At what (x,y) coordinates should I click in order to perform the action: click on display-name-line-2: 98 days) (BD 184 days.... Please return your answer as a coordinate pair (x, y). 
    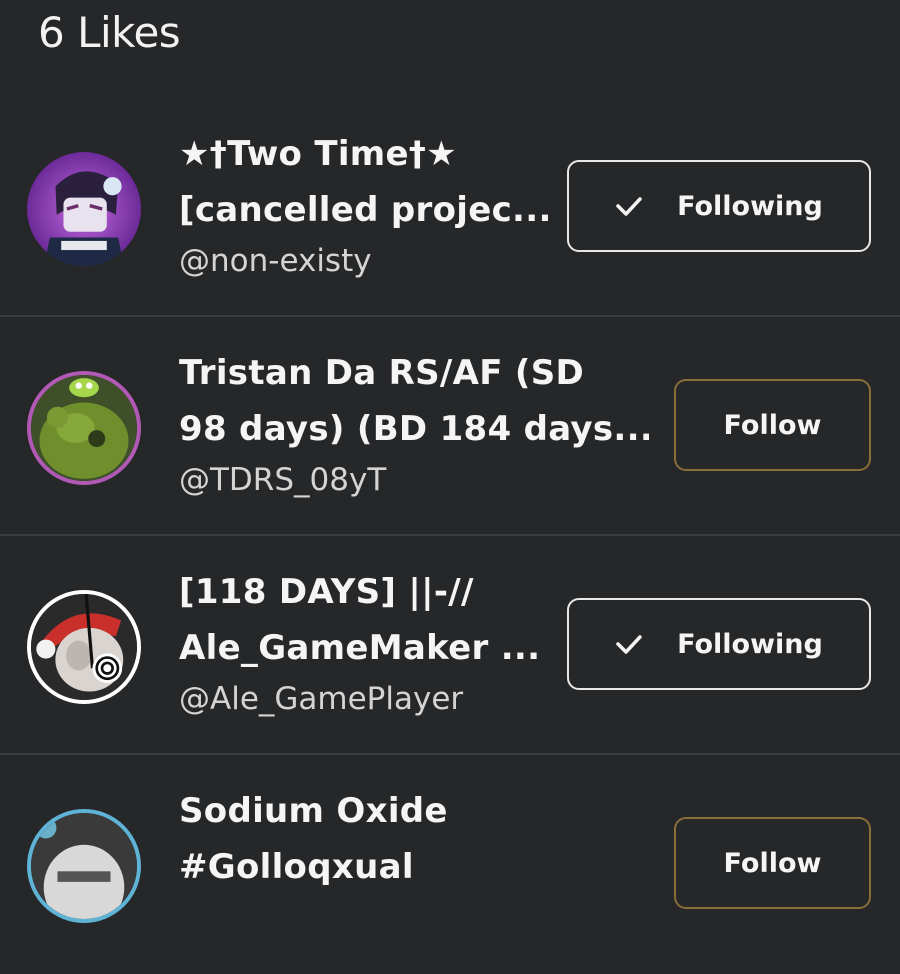
    Looking at the image, I should click on (414, 429).